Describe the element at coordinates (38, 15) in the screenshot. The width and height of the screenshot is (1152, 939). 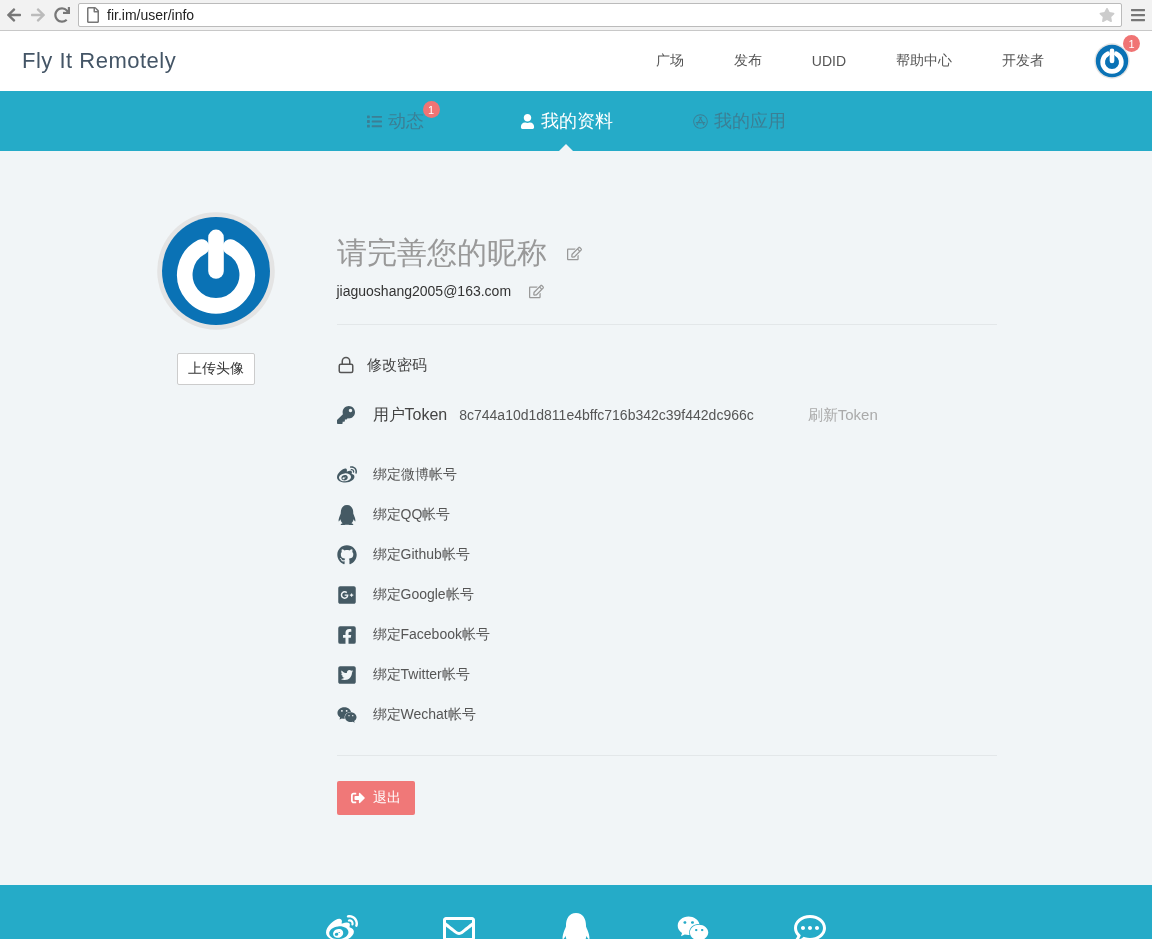
I see `forward-icon` at that location.